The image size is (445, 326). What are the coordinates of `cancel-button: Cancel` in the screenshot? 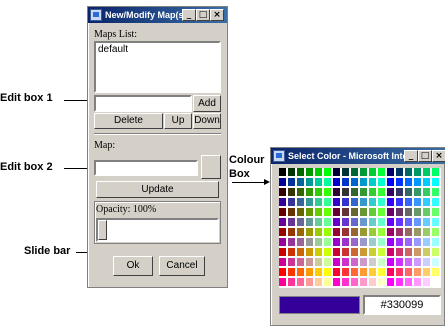 It's located at (182, 266).